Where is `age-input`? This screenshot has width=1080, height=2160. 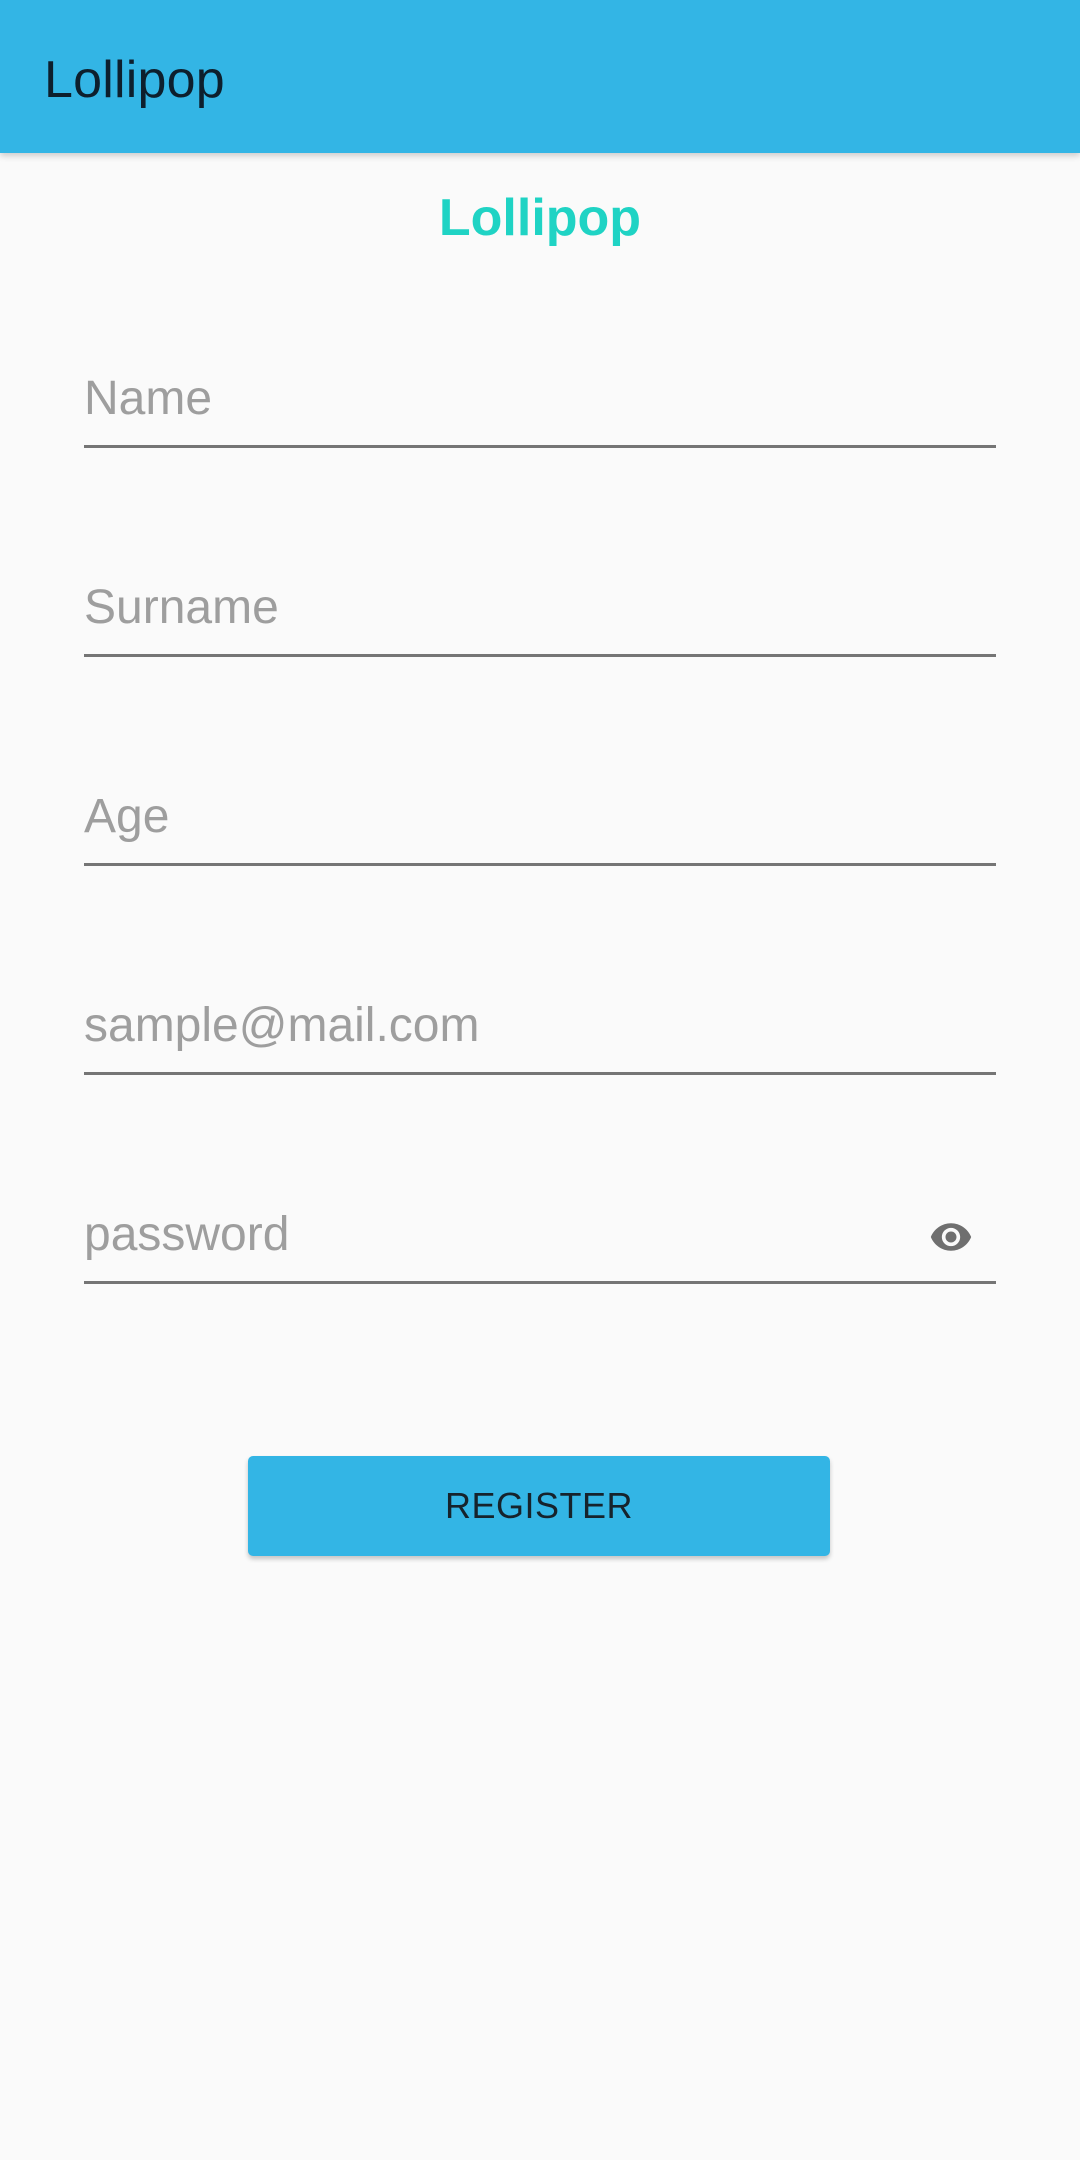 age-input is located at coordinates (540, 816).